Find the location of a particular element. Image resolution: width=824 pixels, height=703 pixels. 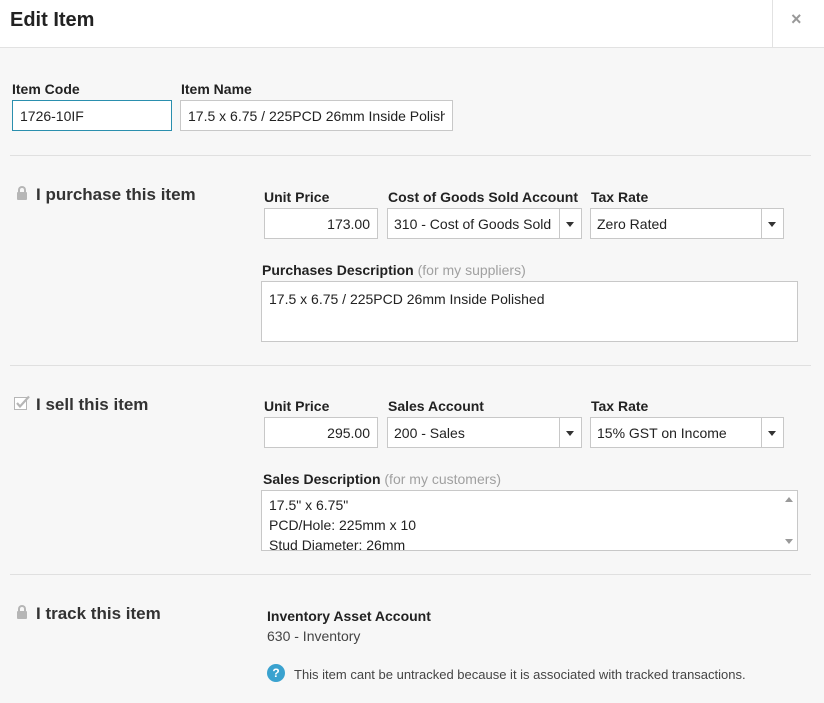

purchase-description-label: Purchases Description (for my suppliers) is located at coordinates (394, 270).